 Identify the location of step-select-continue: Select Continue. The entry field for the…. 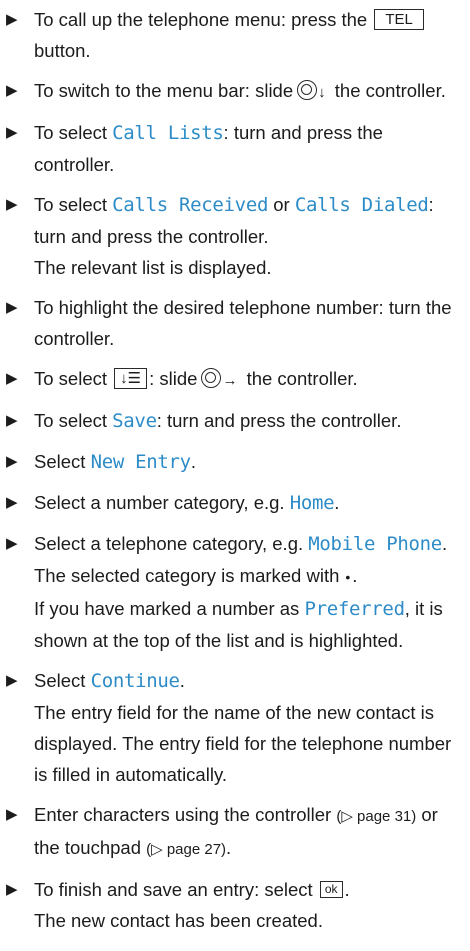
(236, 727).